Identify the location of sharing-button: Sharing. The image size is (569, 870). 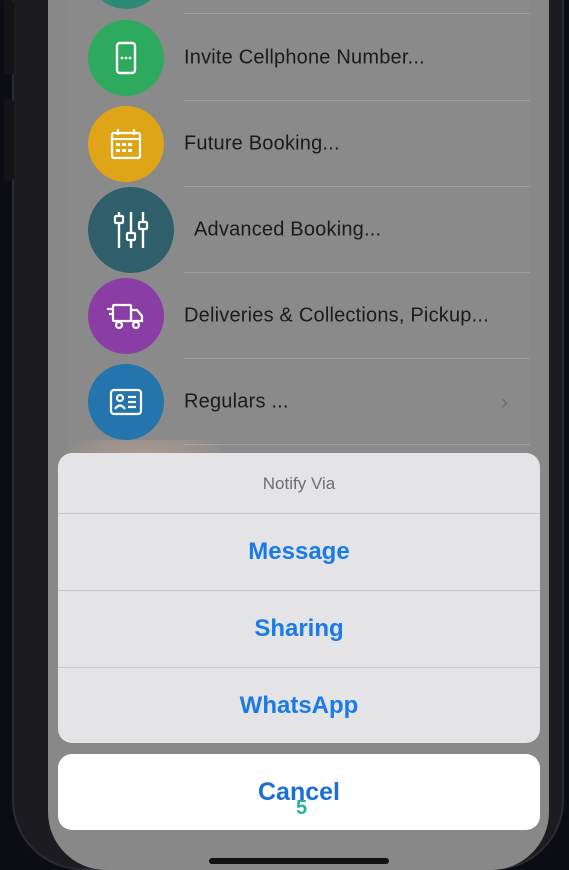
(299, 629).